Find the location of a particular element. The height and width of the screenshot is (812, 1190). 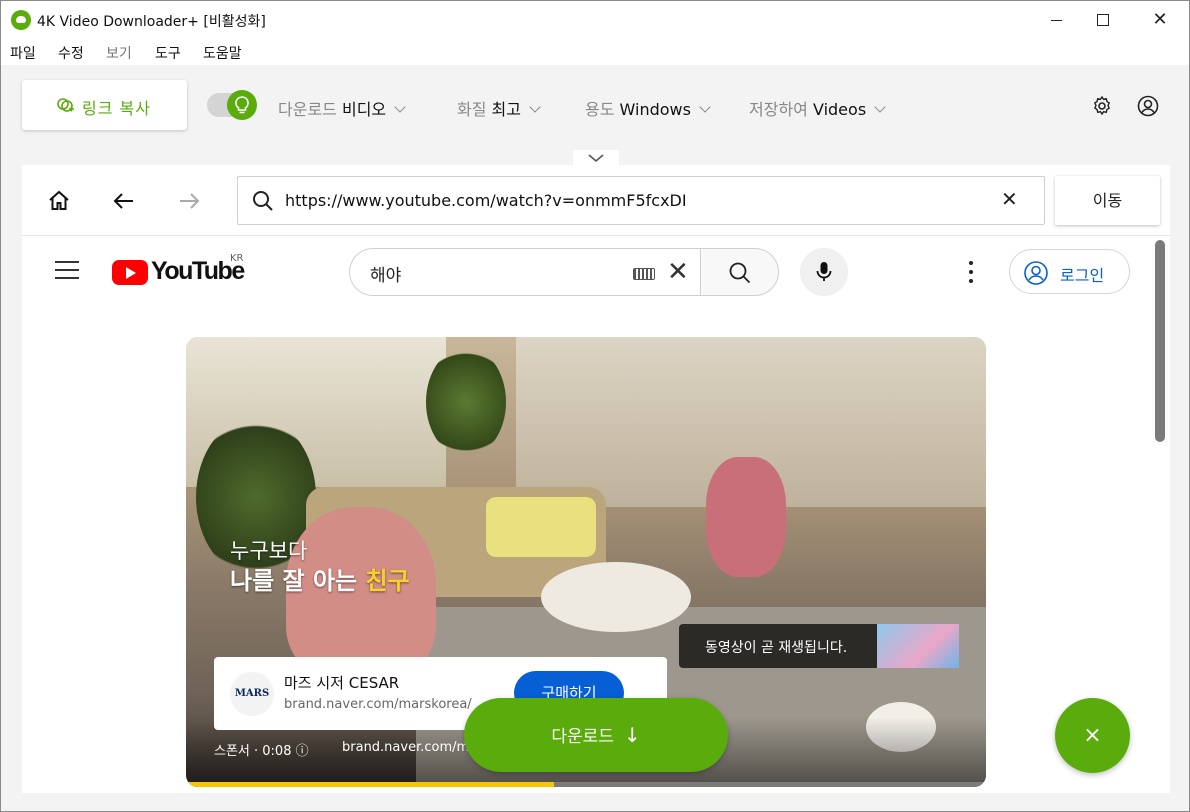

ad-headline-line2: 나를 잘 아는 친구 is located at coordinates (320, 578).